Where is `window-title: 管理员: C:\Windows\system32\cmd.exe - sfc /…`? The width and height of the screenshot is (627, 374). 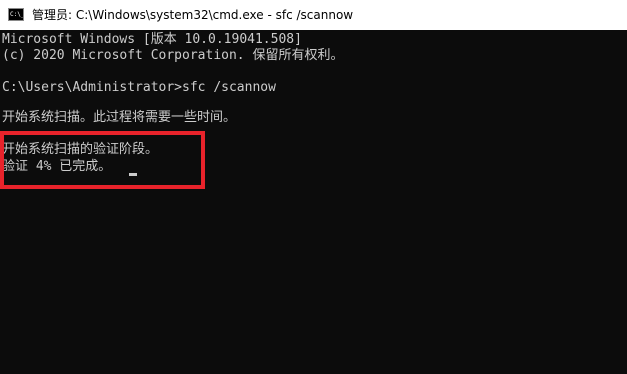
window-title: 管理员: C:\Windows\system32\cmd.exe - sfc /… is located at coordinates (193, 15).